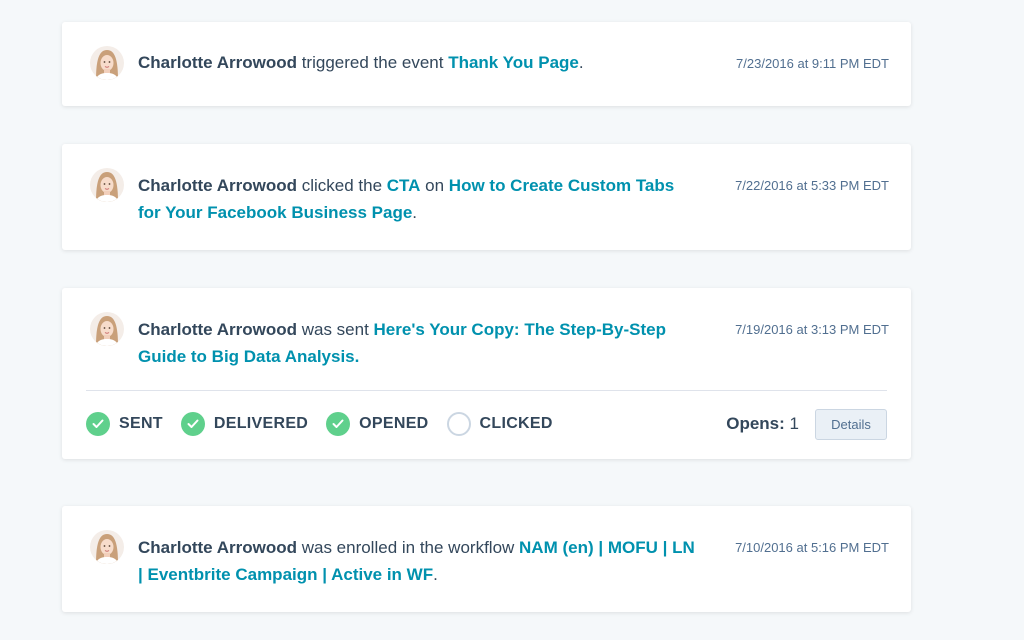  Describe the element at coordinates (794, 423) in the screenshot. I see `opens-value: 1` at that location.